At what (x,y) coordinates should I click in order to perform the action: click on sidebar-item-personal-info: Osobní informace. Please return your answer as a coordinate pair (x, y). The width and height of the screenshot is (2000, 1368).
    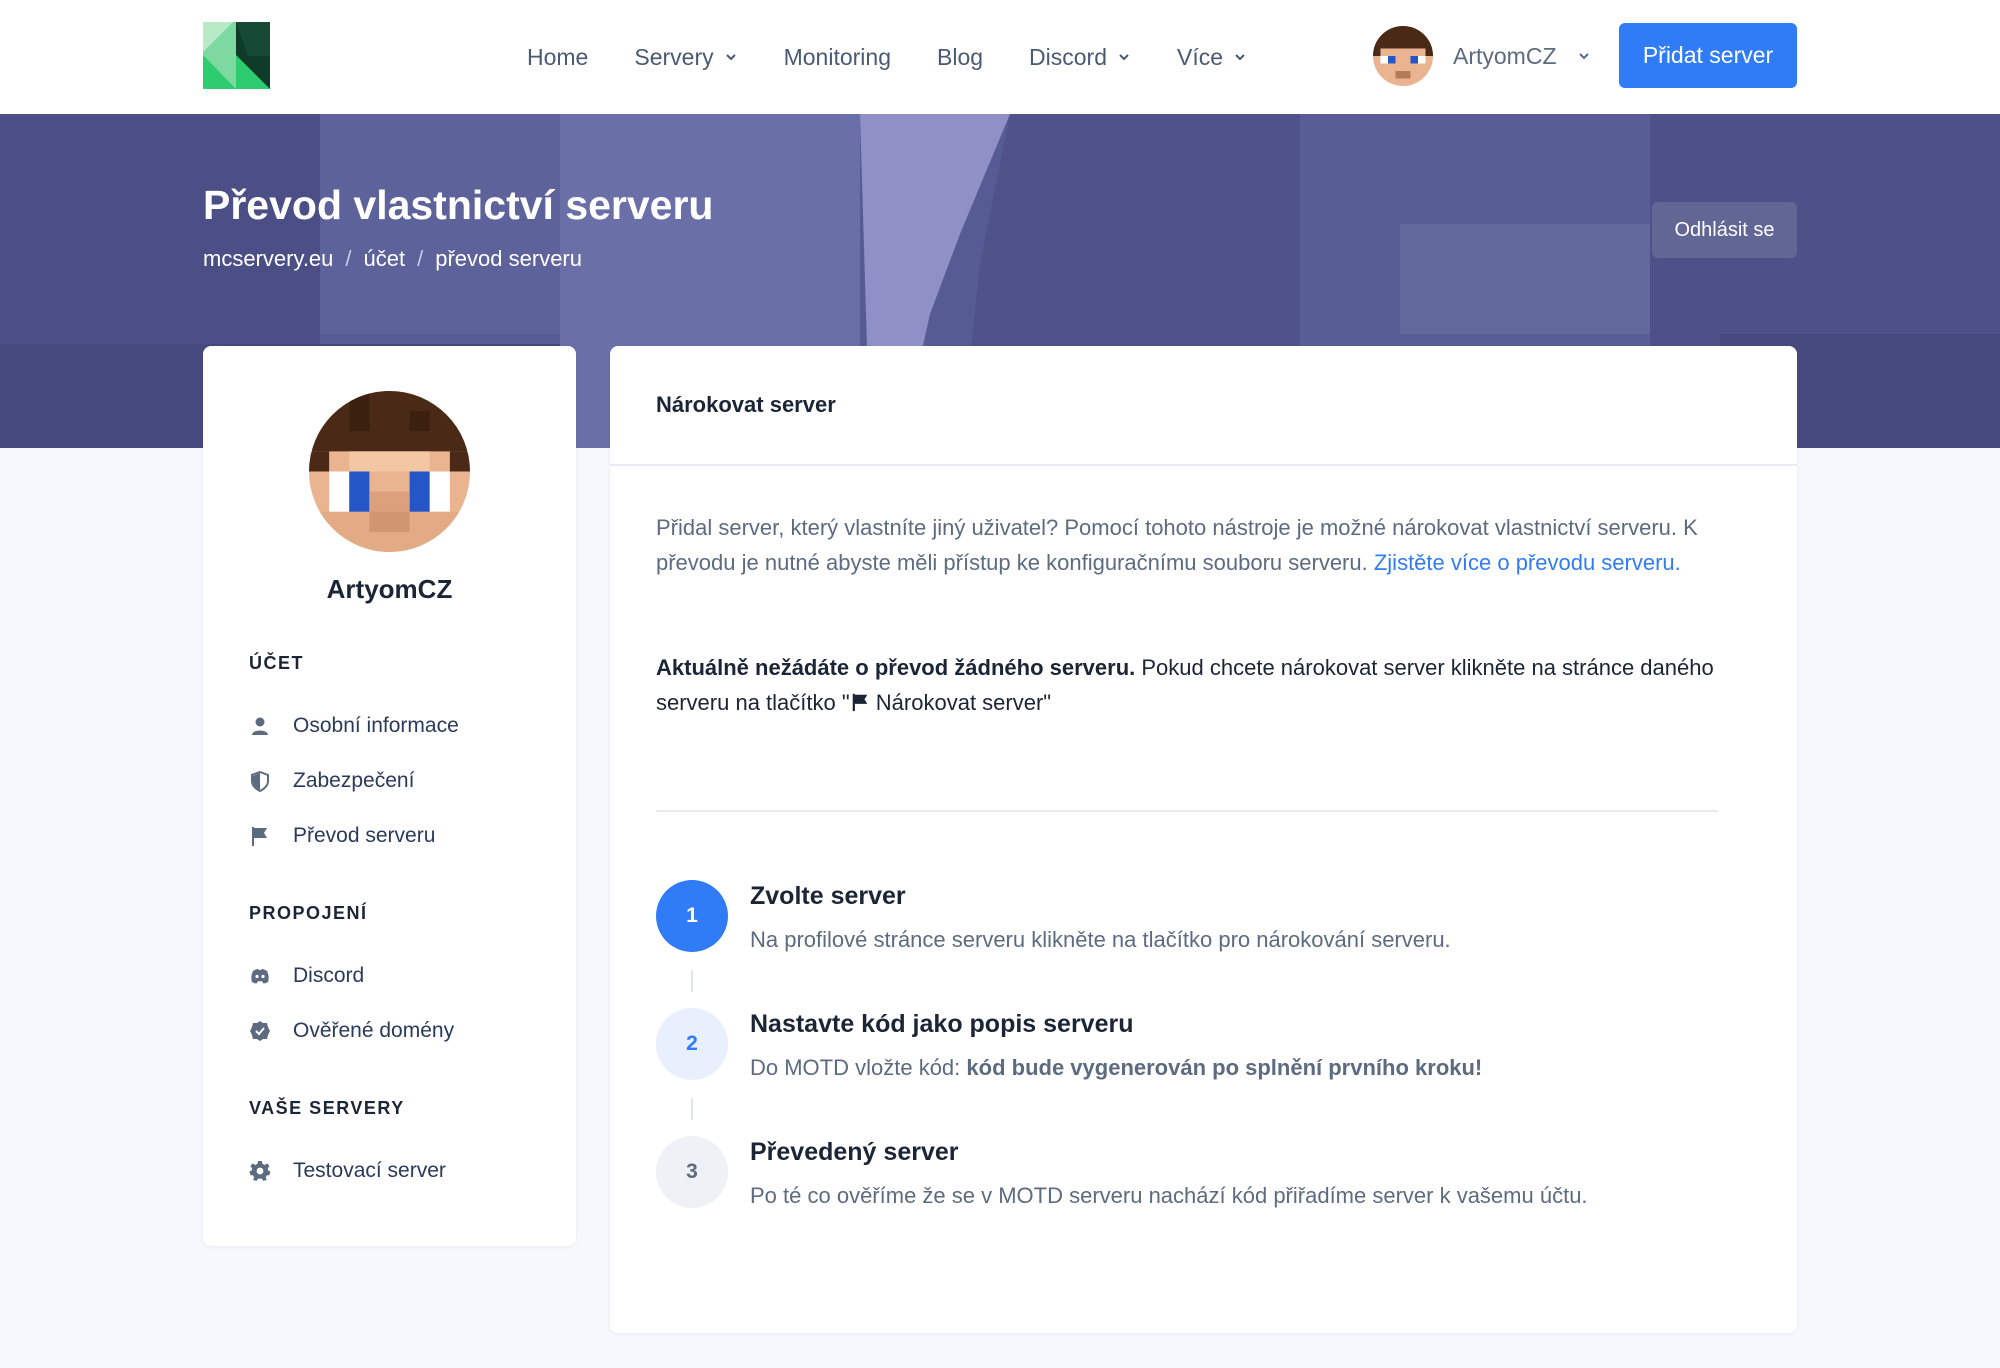
    Looking at the image, I should click on (354, 726).